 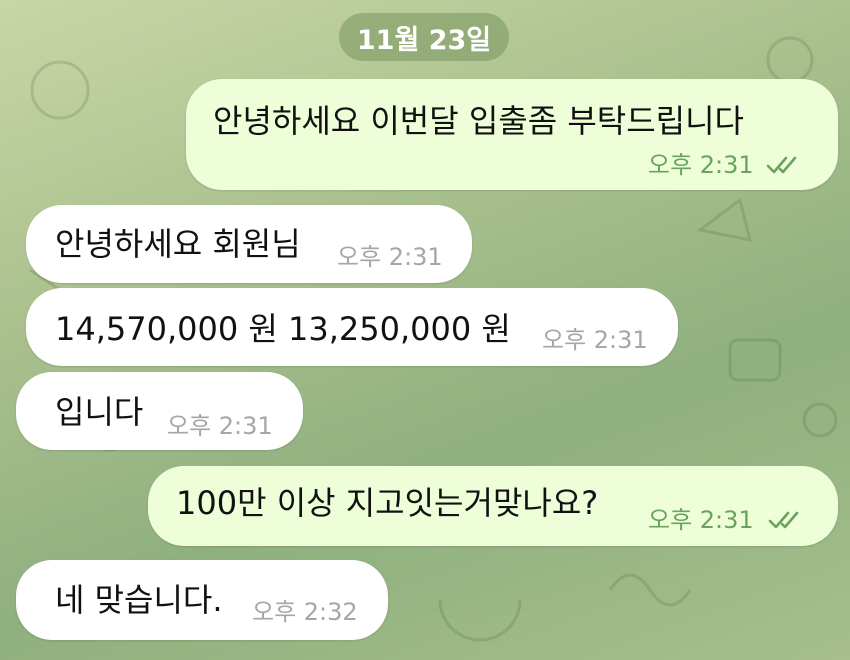 What do you see at coordinates (387, 503) in the screenshot?
I see `message-text: 100만 이상 지고잇는거맞나요?` at bounding box center [387, 503].